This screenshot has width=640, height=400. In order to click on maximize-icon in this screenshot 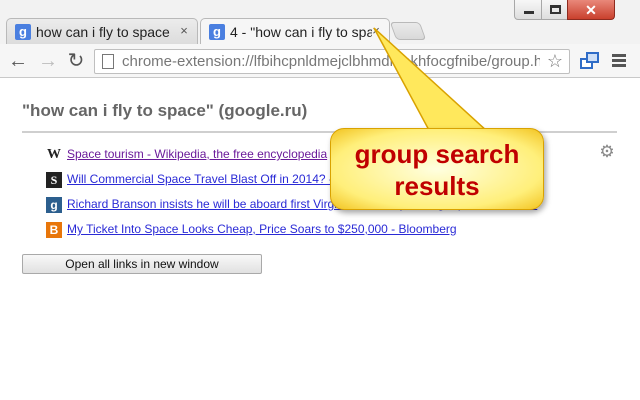, I will do `click(555, 9)`.